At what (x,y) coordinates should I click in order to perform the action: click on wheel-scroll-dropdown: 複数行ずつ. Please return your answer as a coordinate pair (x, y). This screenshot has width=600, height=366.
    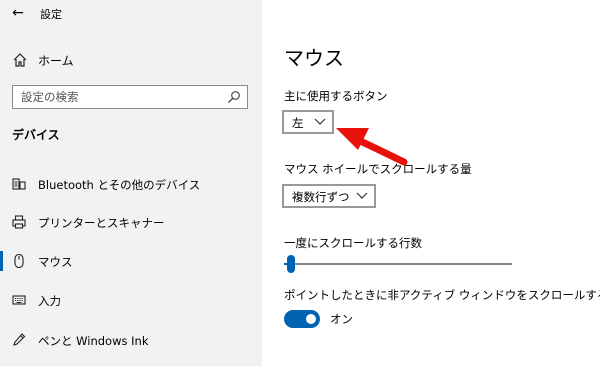
    Looking at the image, I should click on (329, 196).